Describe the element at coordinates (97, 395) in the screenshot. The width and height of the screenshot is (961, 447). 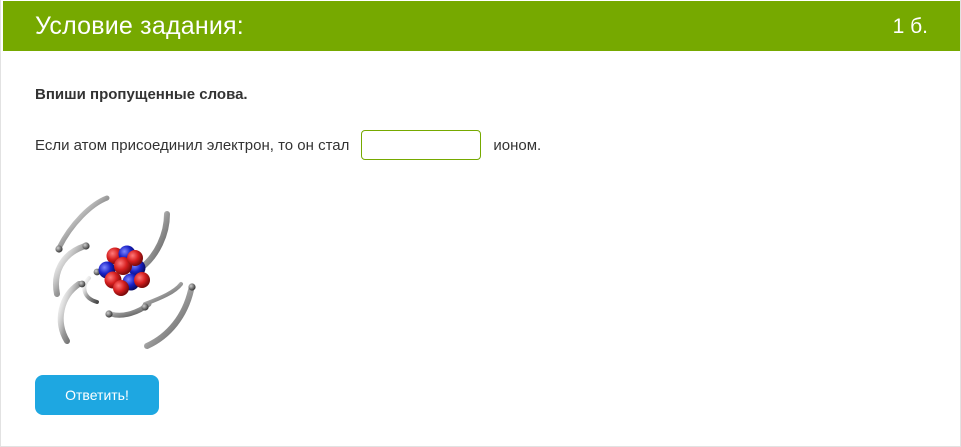
I see `submit-button: Ответить!` at that location.